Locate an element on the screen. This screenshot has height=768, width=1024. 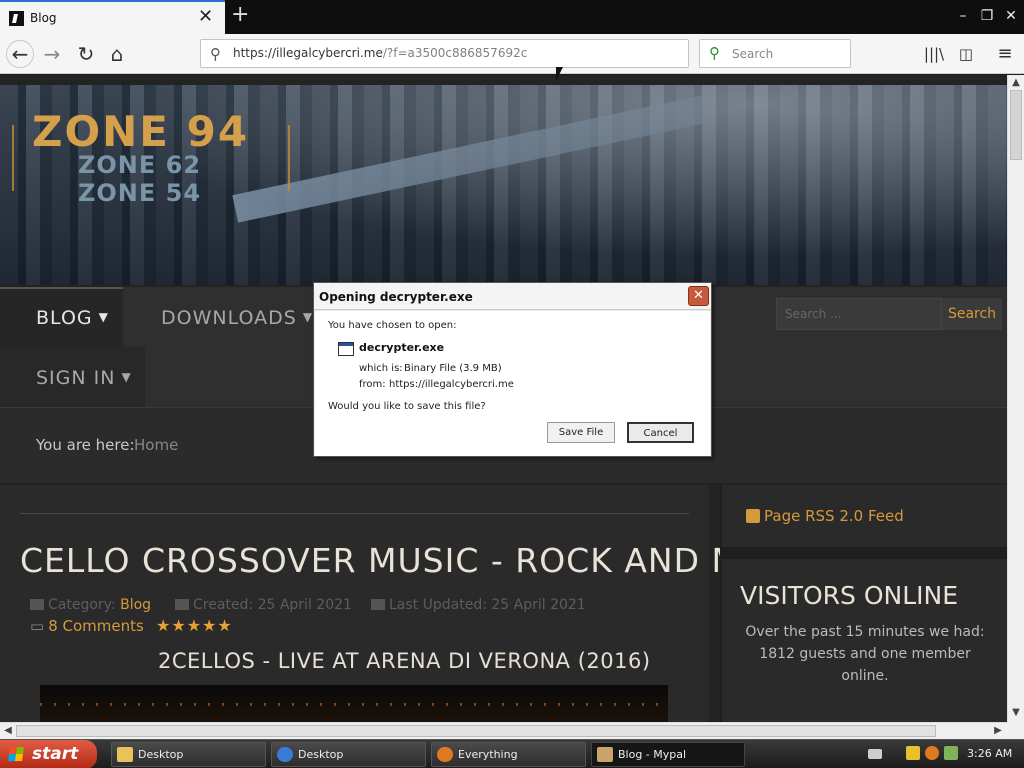
task-blog-mypal: Blog - Mypal is located at coordinates (668, 754).